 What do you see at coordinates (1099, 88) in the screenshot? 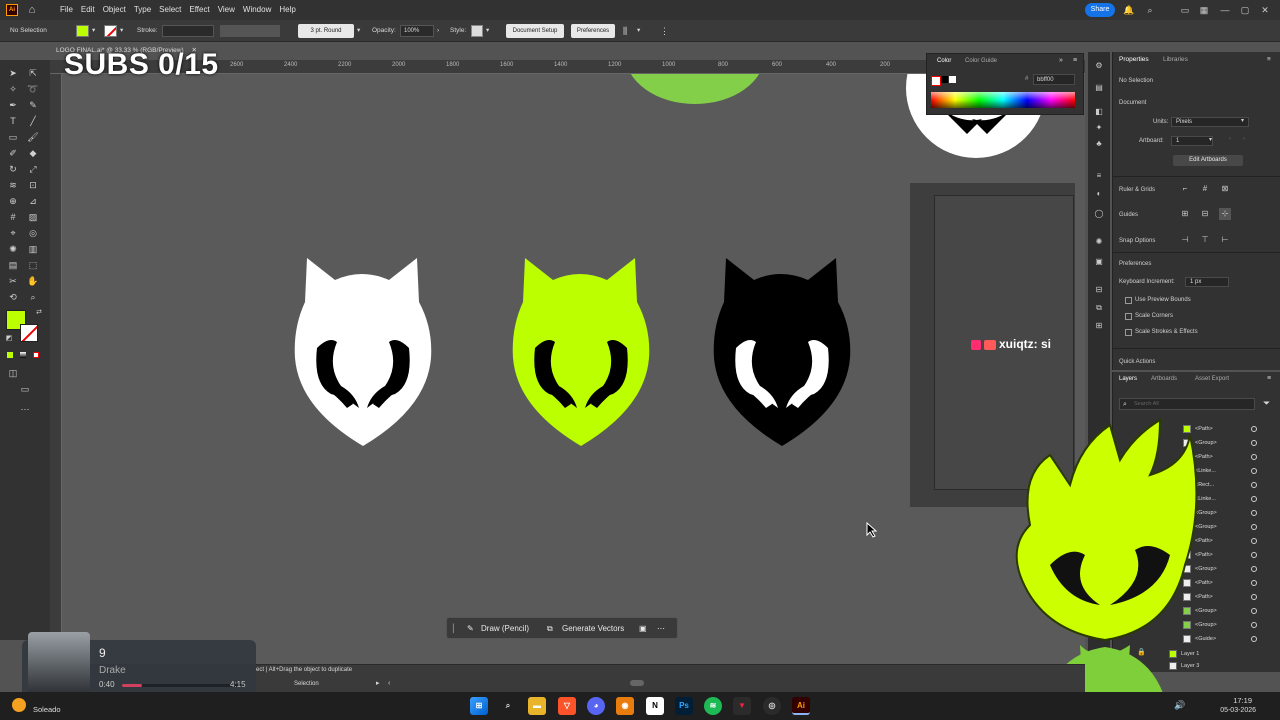
I see `libraries-icon: ▤` at bounding box center [1099, 88].